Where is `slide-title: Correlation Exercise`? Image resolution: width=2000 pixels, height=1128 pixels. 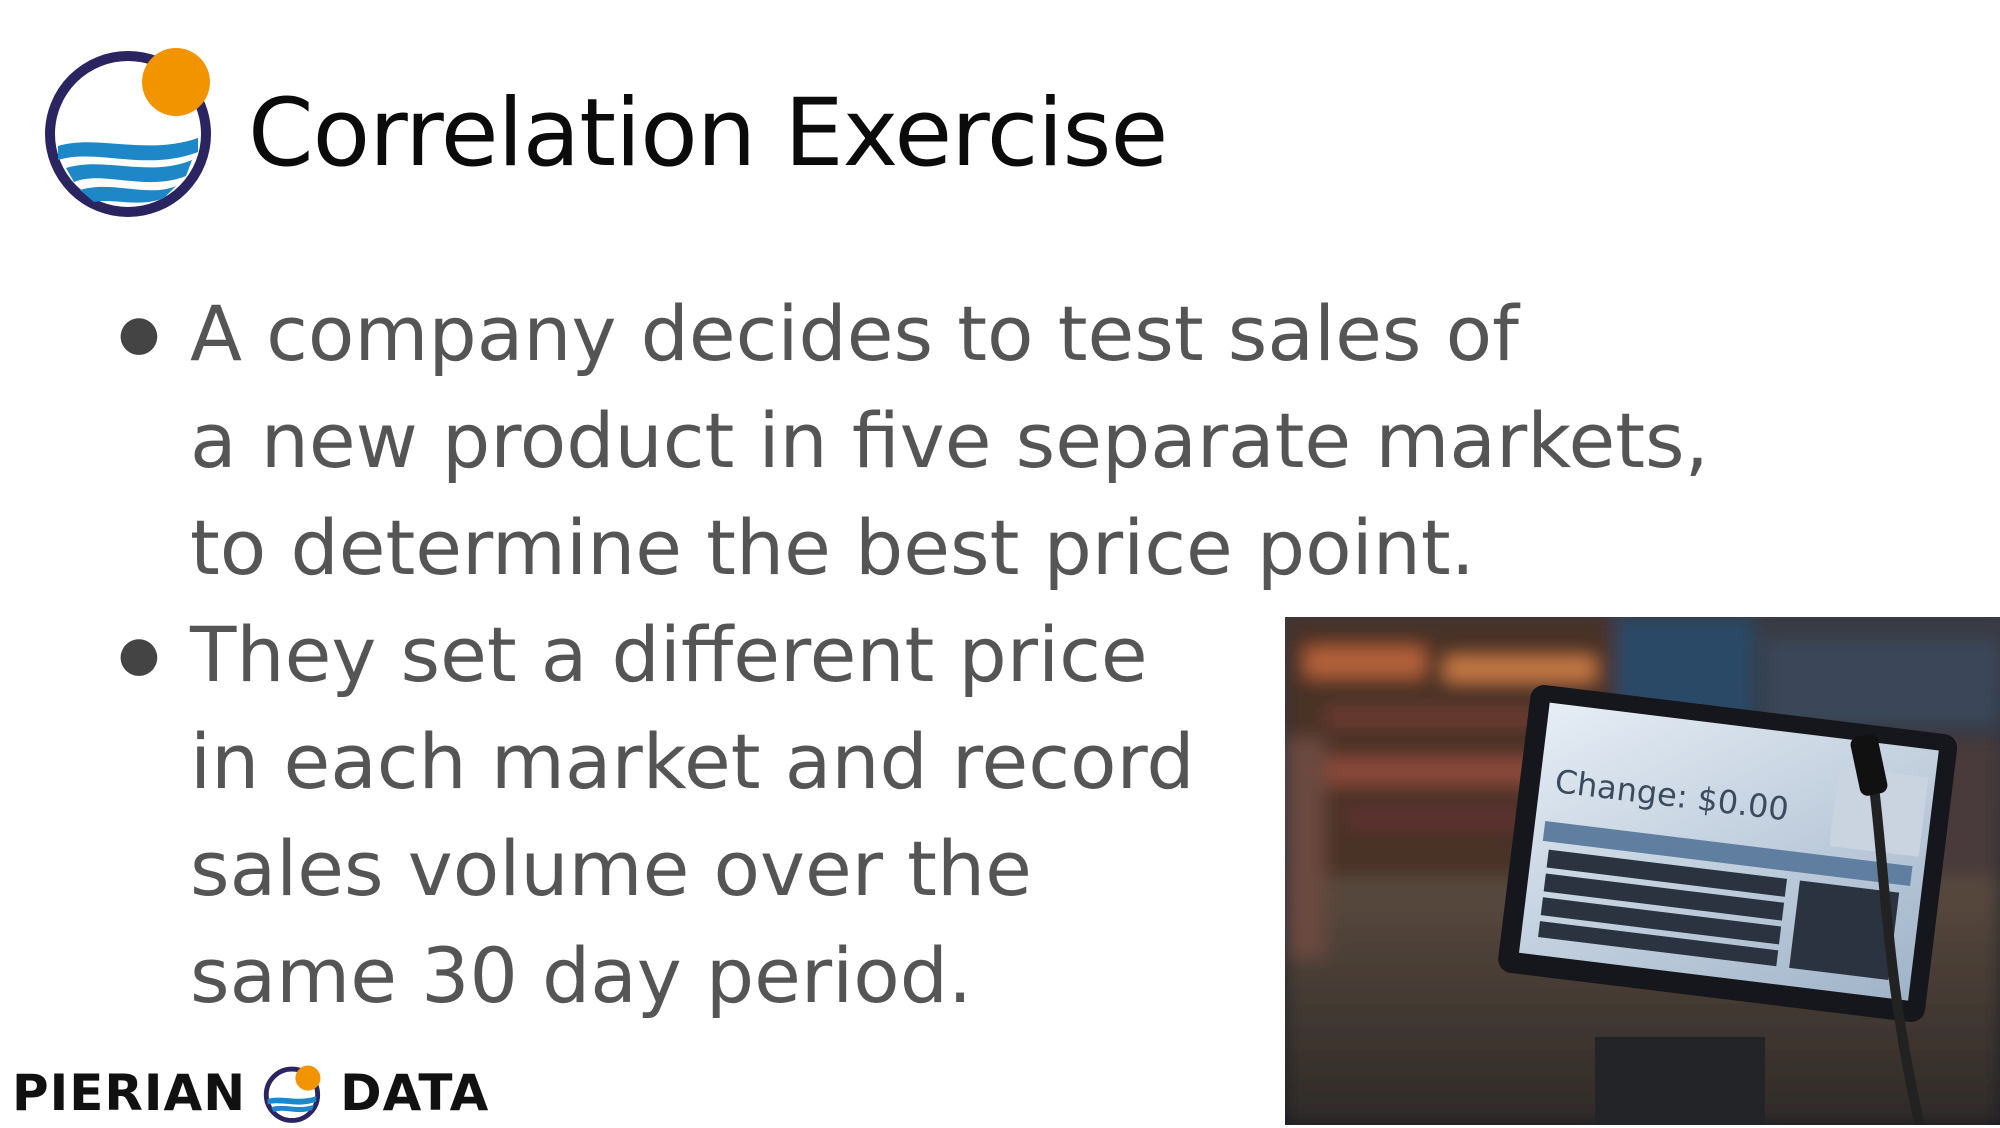
slide-title: Correlation Exercise is located at coordinates (708, 133).